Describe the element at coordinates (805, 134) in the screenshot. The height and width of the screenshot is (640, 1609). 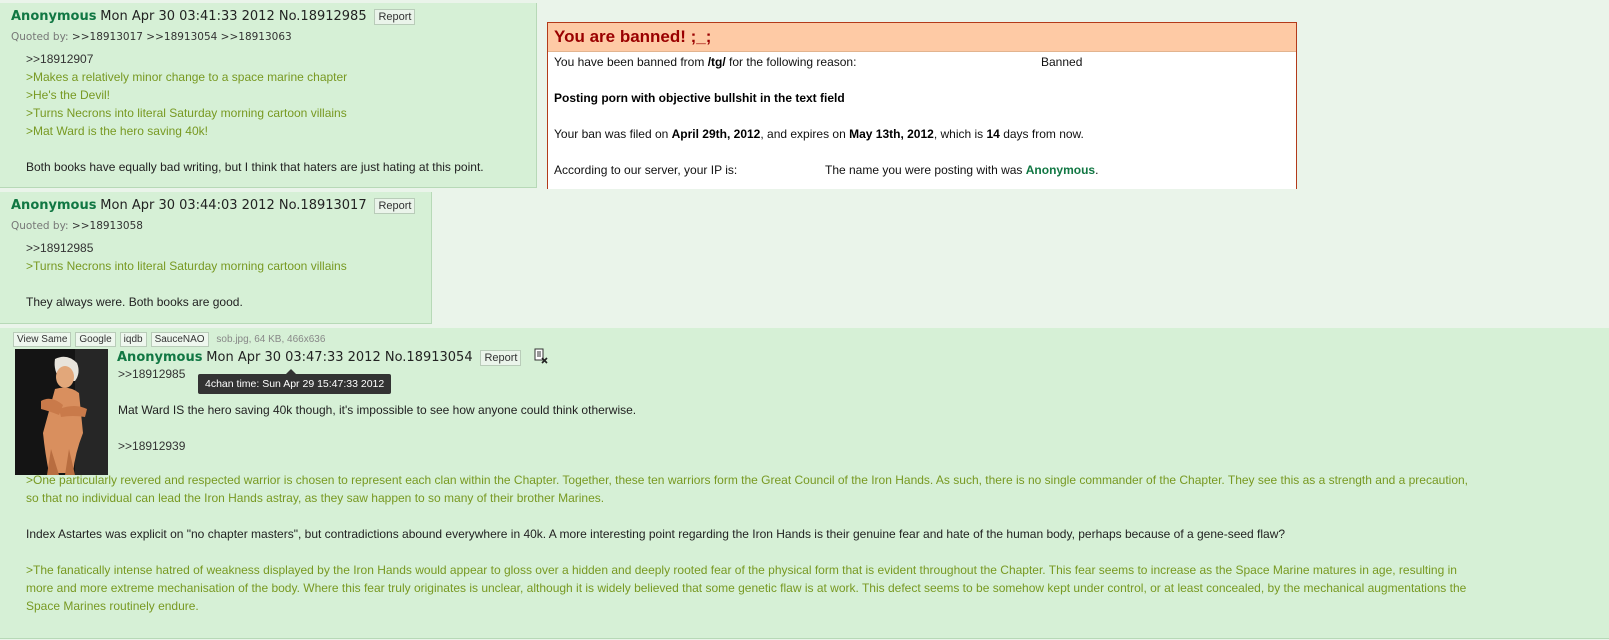
I see `ban-expires-prefix: , and expires on` at that location.